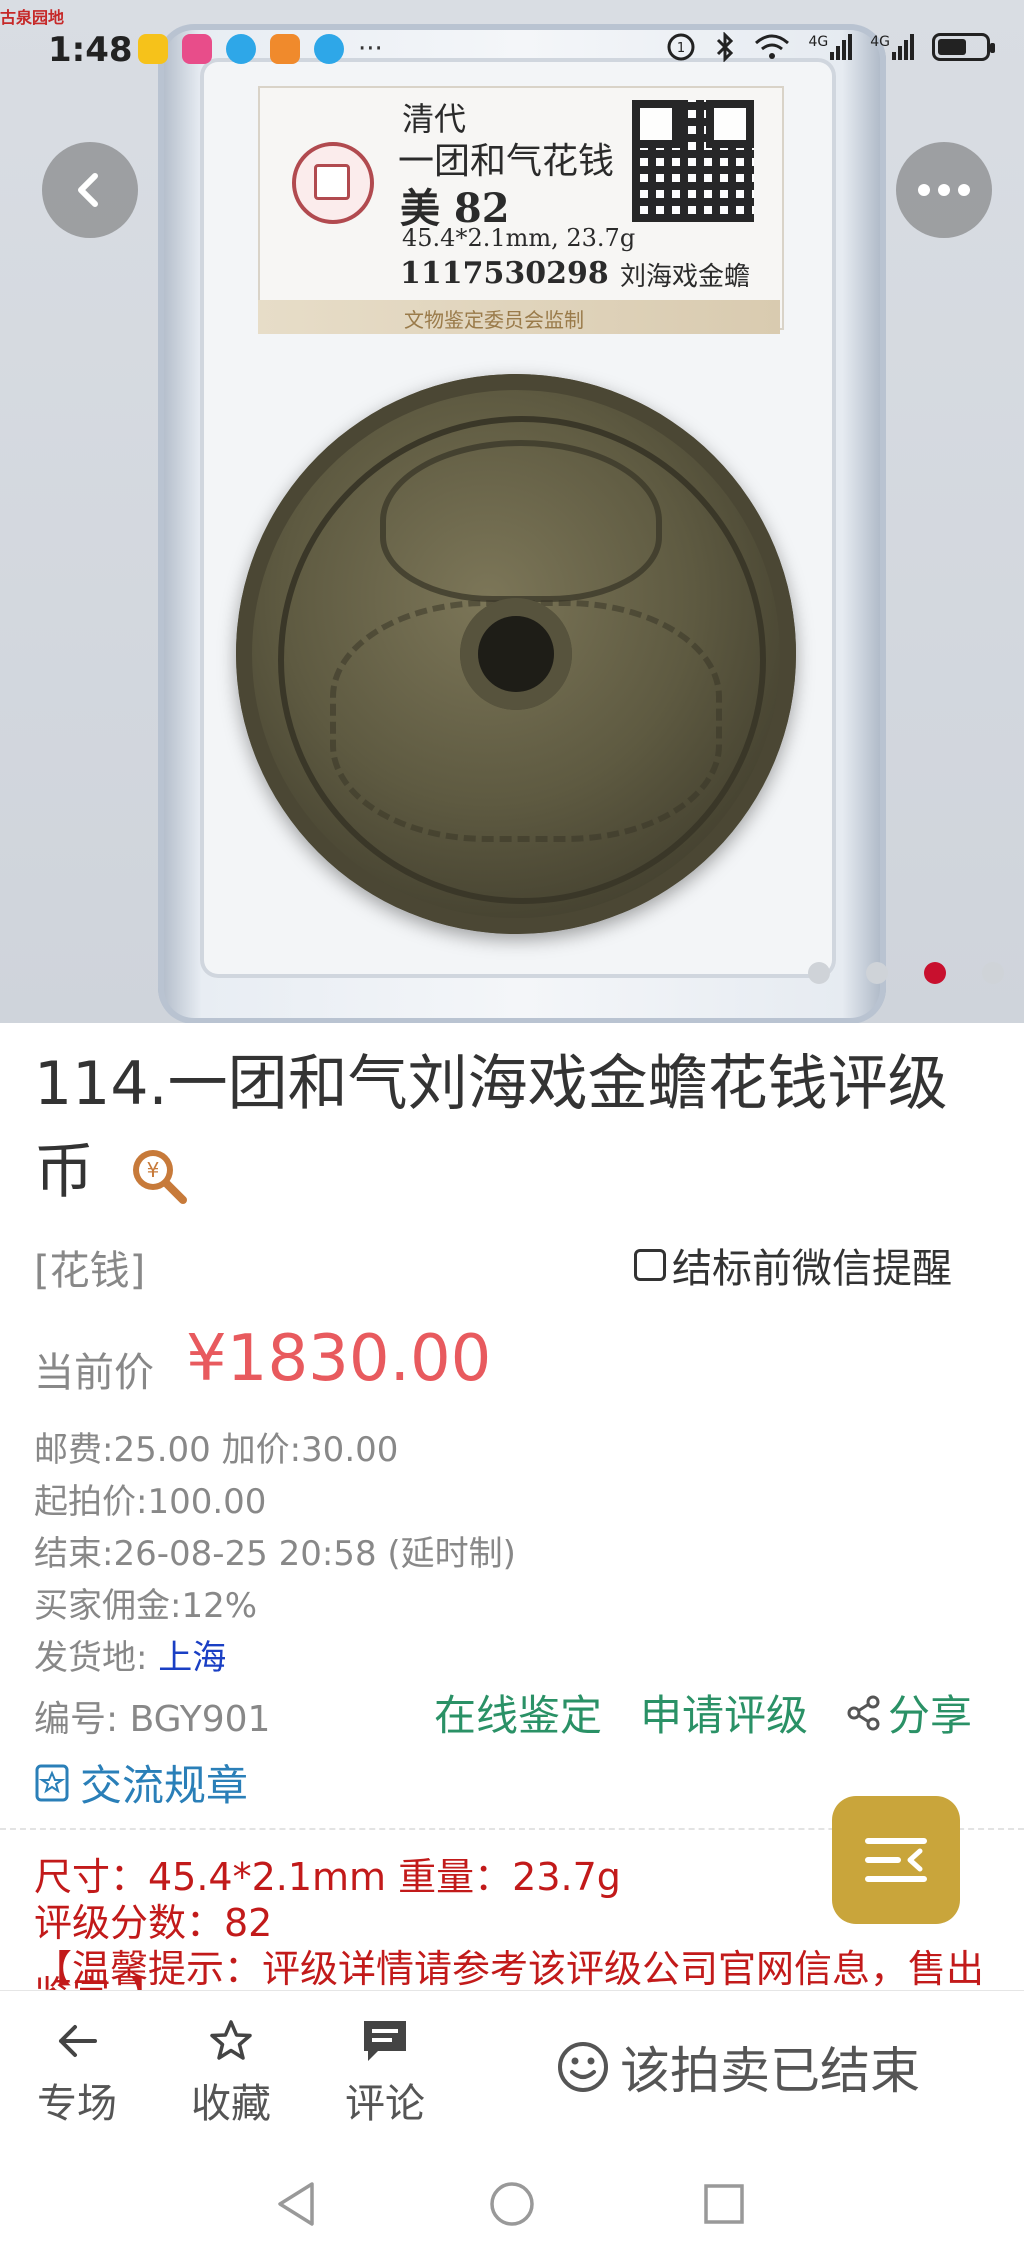 Image resolution: width=1024 pixels, height=2258 pixels. Describe the element at coordinates (521, 521) in the screenshot. I see `coin-figure` at that location.